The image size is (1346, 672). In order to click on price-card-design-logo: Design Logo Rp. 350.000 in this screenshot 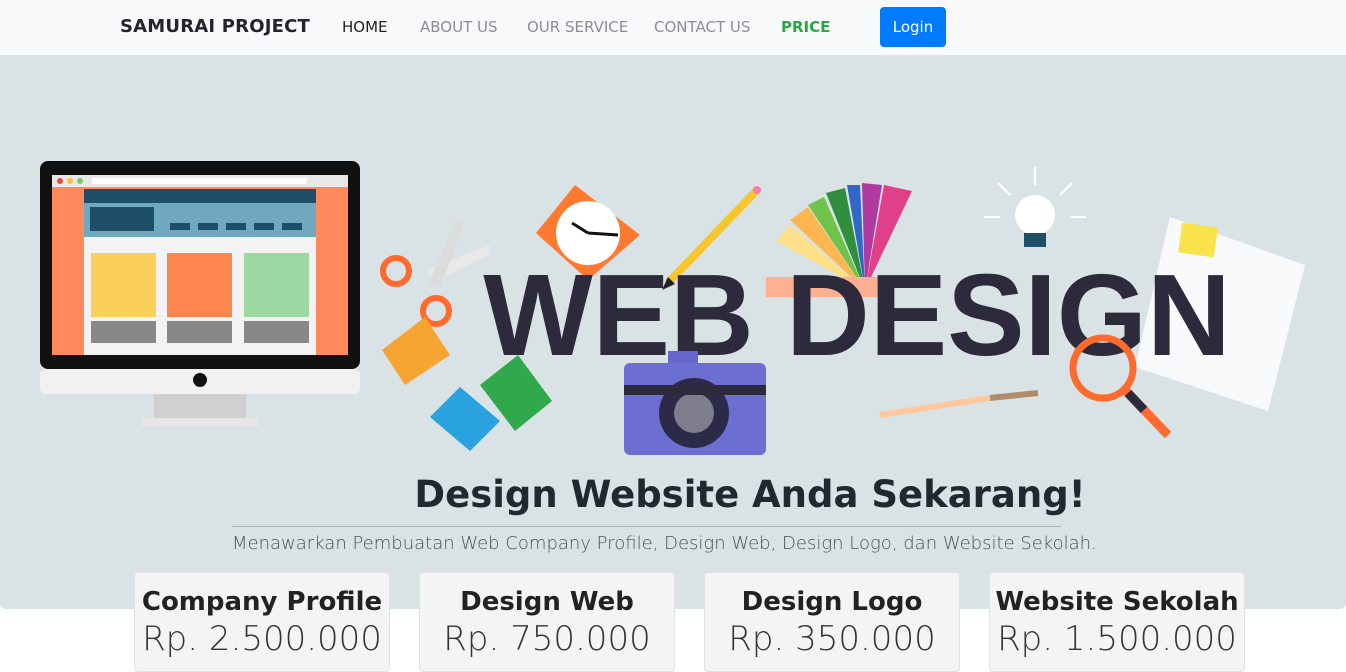, I will do `click(832, 622)`.